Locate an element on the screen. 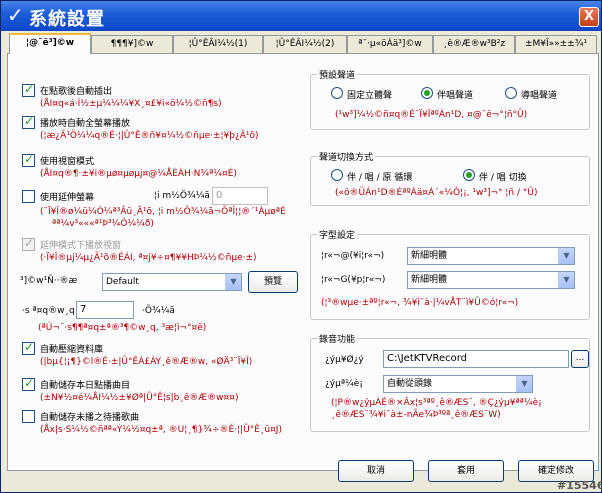 The width and height of the screenshot is (602, 493). save-pending-checkbox is located at coordinates (28, 416).